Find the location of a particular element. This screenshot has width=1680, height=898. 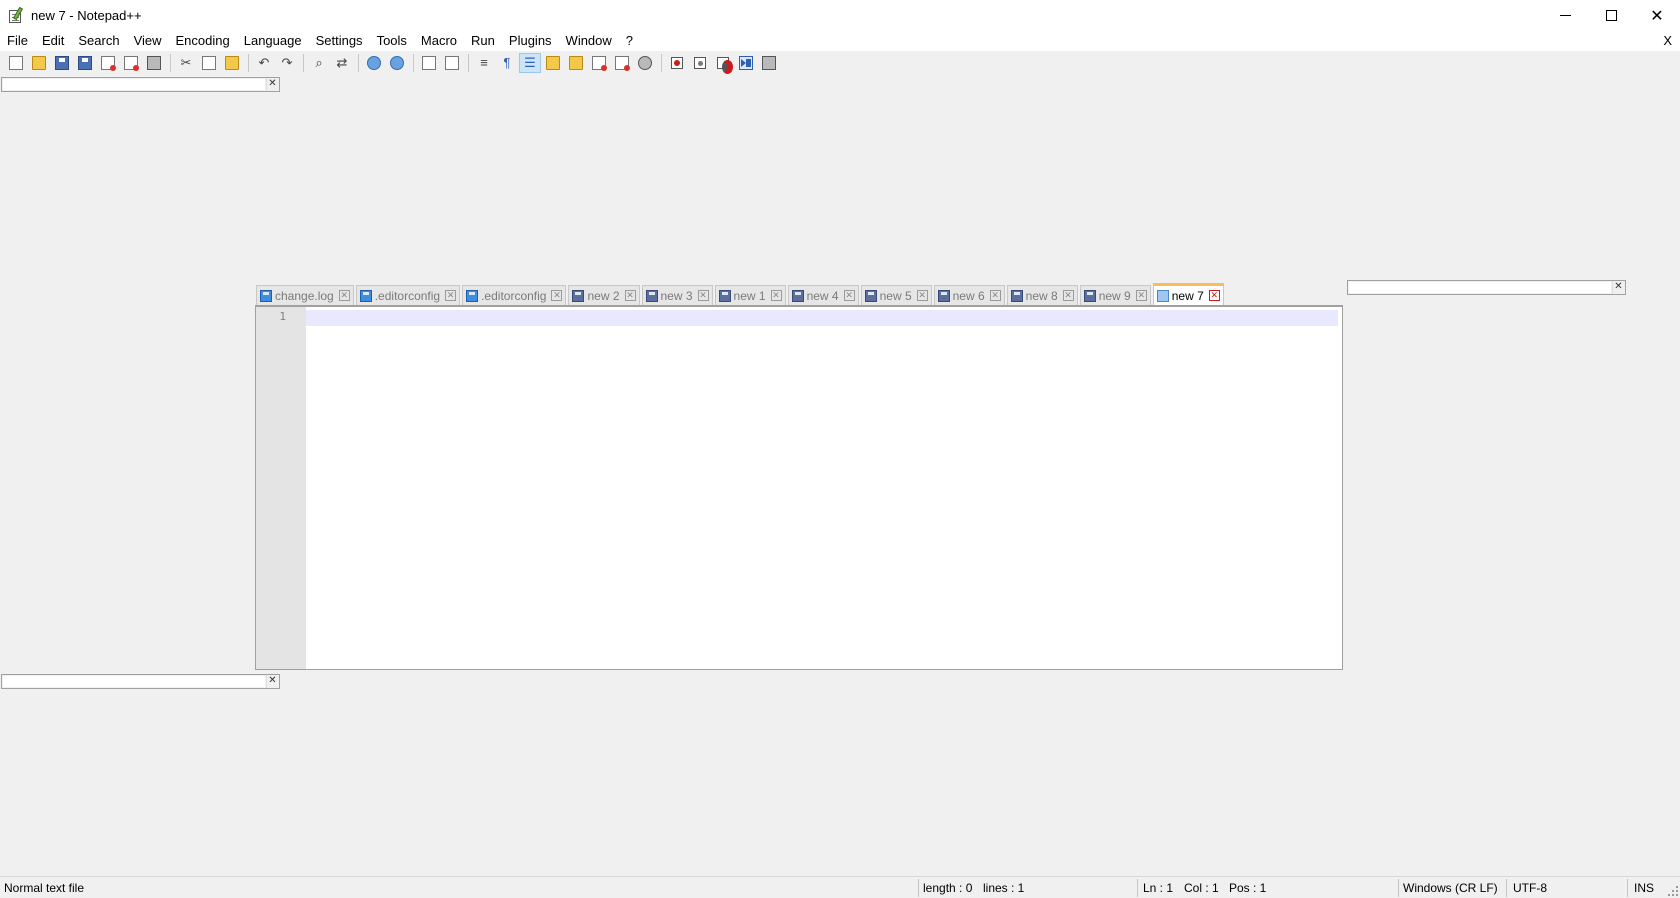

undo-button: ↶ is located at coordinates (264, 63).